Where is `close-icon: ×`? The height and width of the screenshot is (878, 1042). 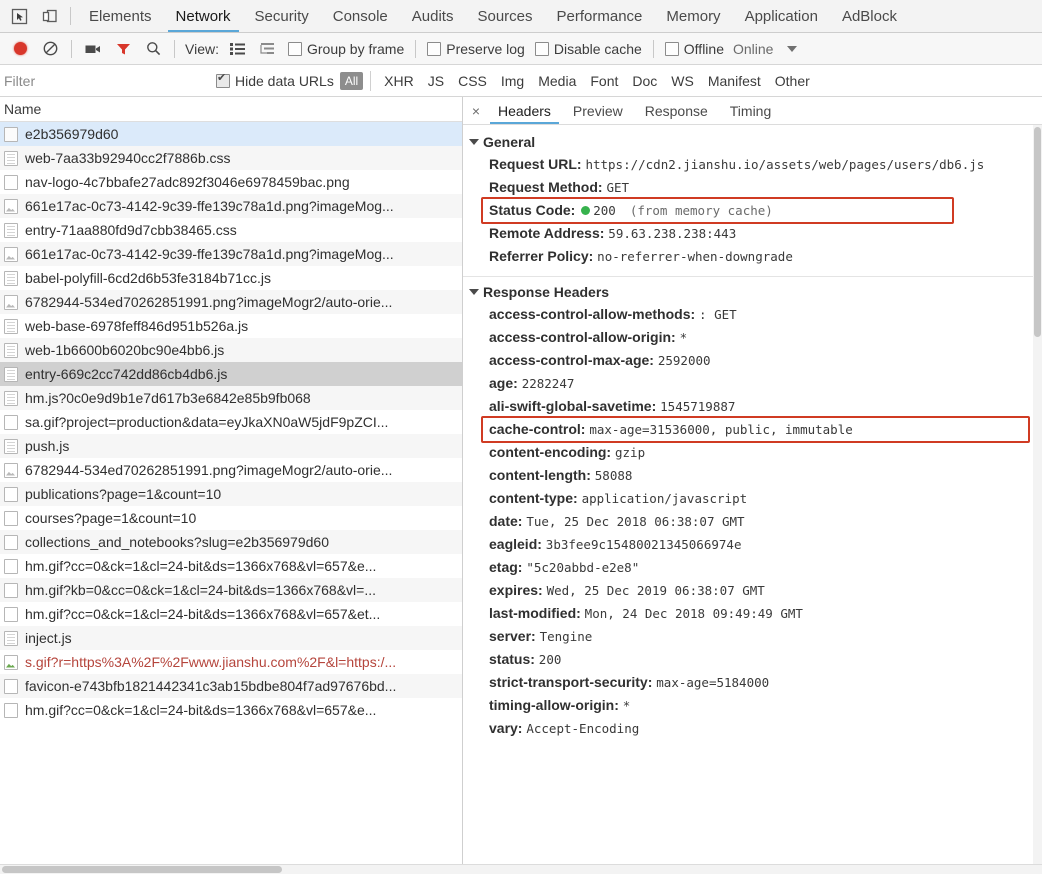
close-icon: × is located at coordinates (476, 111).